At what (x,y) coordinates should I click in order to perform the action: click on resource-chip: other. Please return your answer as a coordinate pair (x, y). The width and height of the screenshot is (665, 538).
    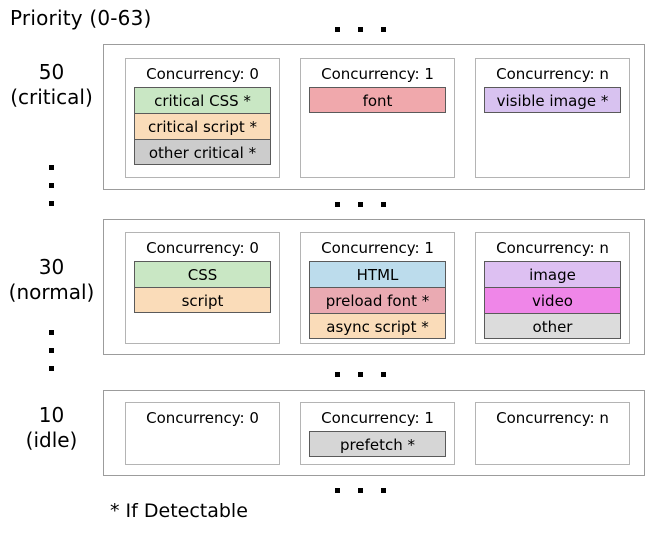
    Looking at the image, I should click on (552, 326).